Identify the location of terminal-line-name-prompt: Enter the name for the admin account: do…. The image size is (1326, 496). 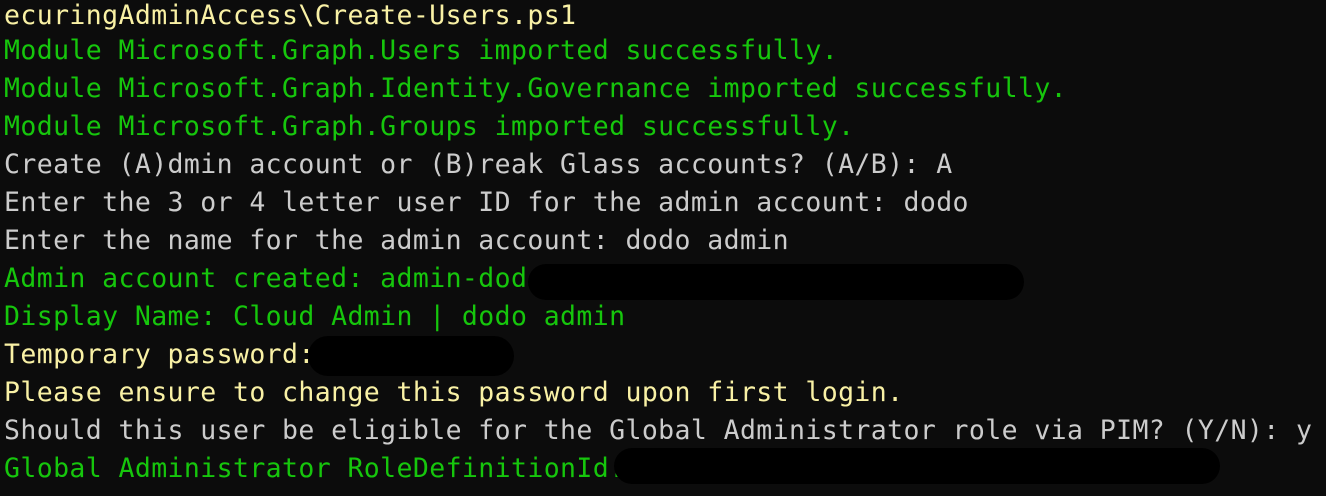
(397, 240).